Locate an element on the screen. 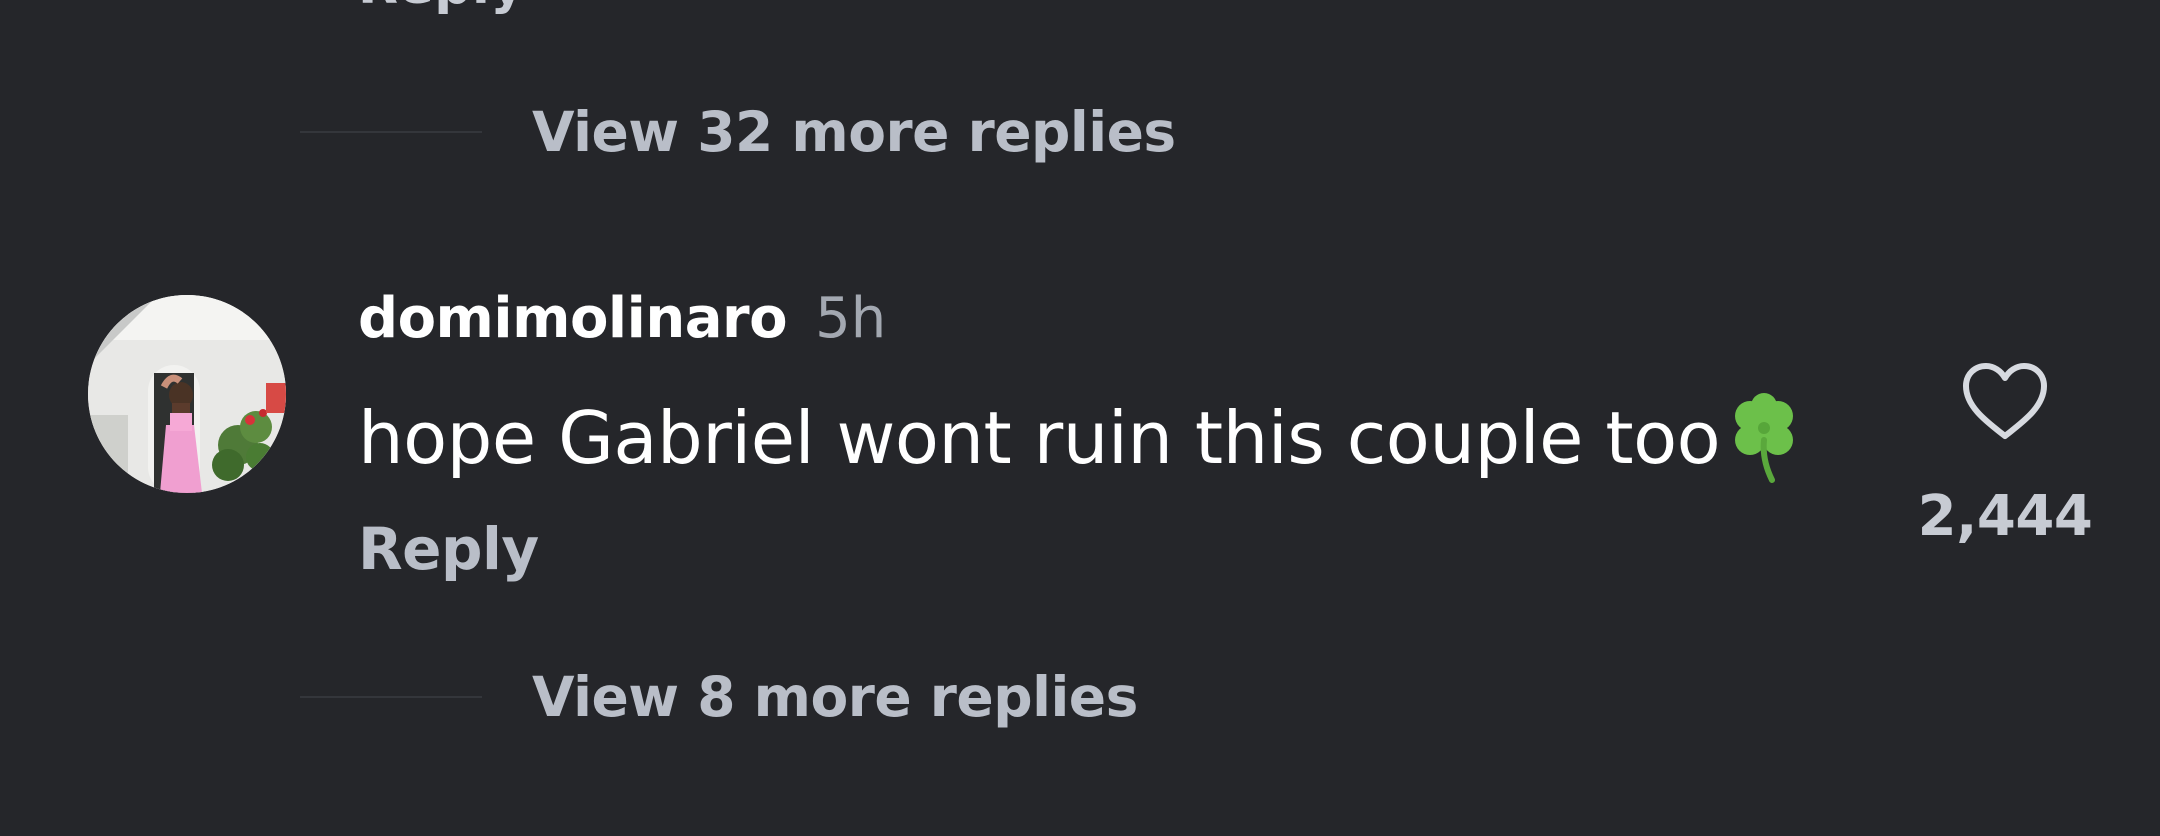  comment-body: hope Gabriel wont ruin this couple too is located at coordinates (1081, 438).